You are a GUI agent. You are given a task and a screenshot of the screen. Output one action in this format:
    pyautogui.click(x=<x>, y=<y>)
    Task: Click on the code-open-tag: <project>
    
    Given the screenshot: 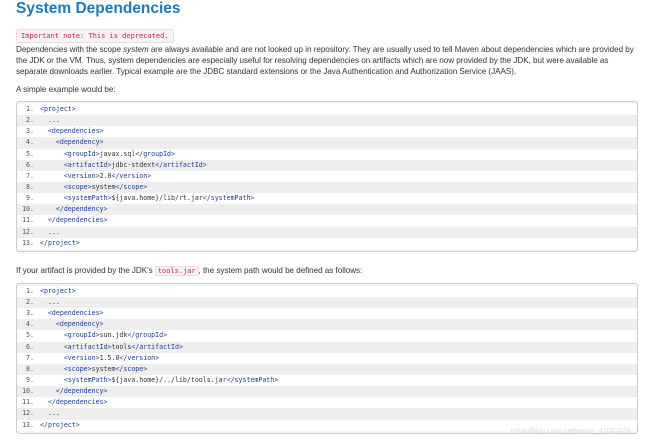 What is the action you would take?
    pyautogui.click(x=58, y=109)
    